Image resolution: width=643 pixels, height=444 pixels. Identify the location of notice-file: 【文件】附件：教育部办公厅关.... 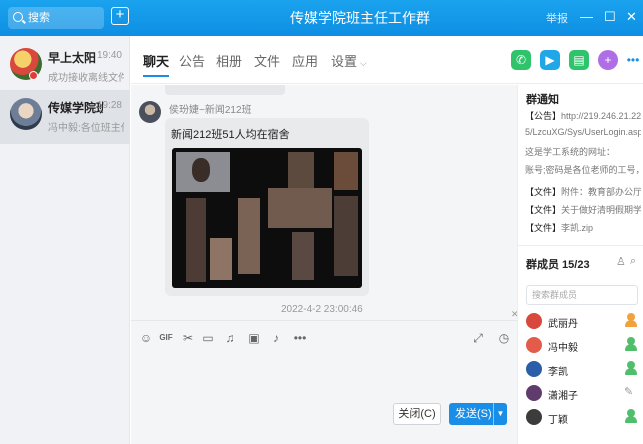
(583, 191).